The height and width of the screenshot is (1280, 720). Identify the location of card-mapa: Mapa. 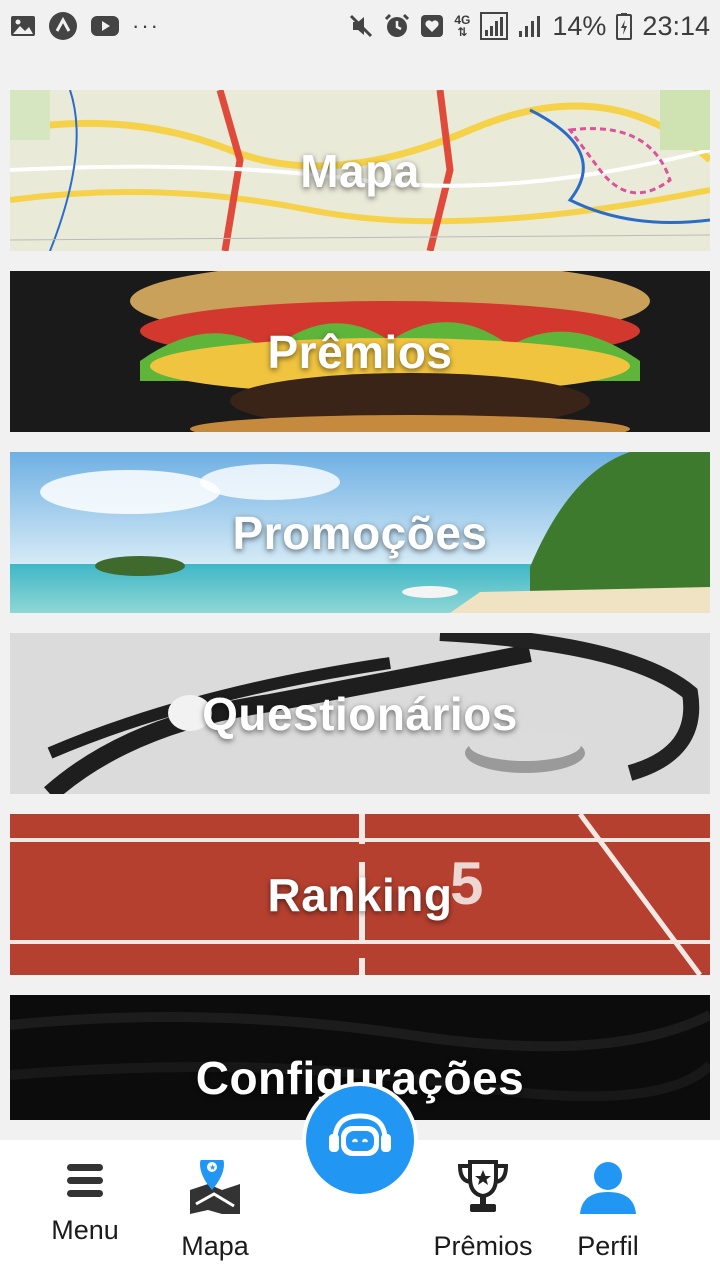
(360, 170).